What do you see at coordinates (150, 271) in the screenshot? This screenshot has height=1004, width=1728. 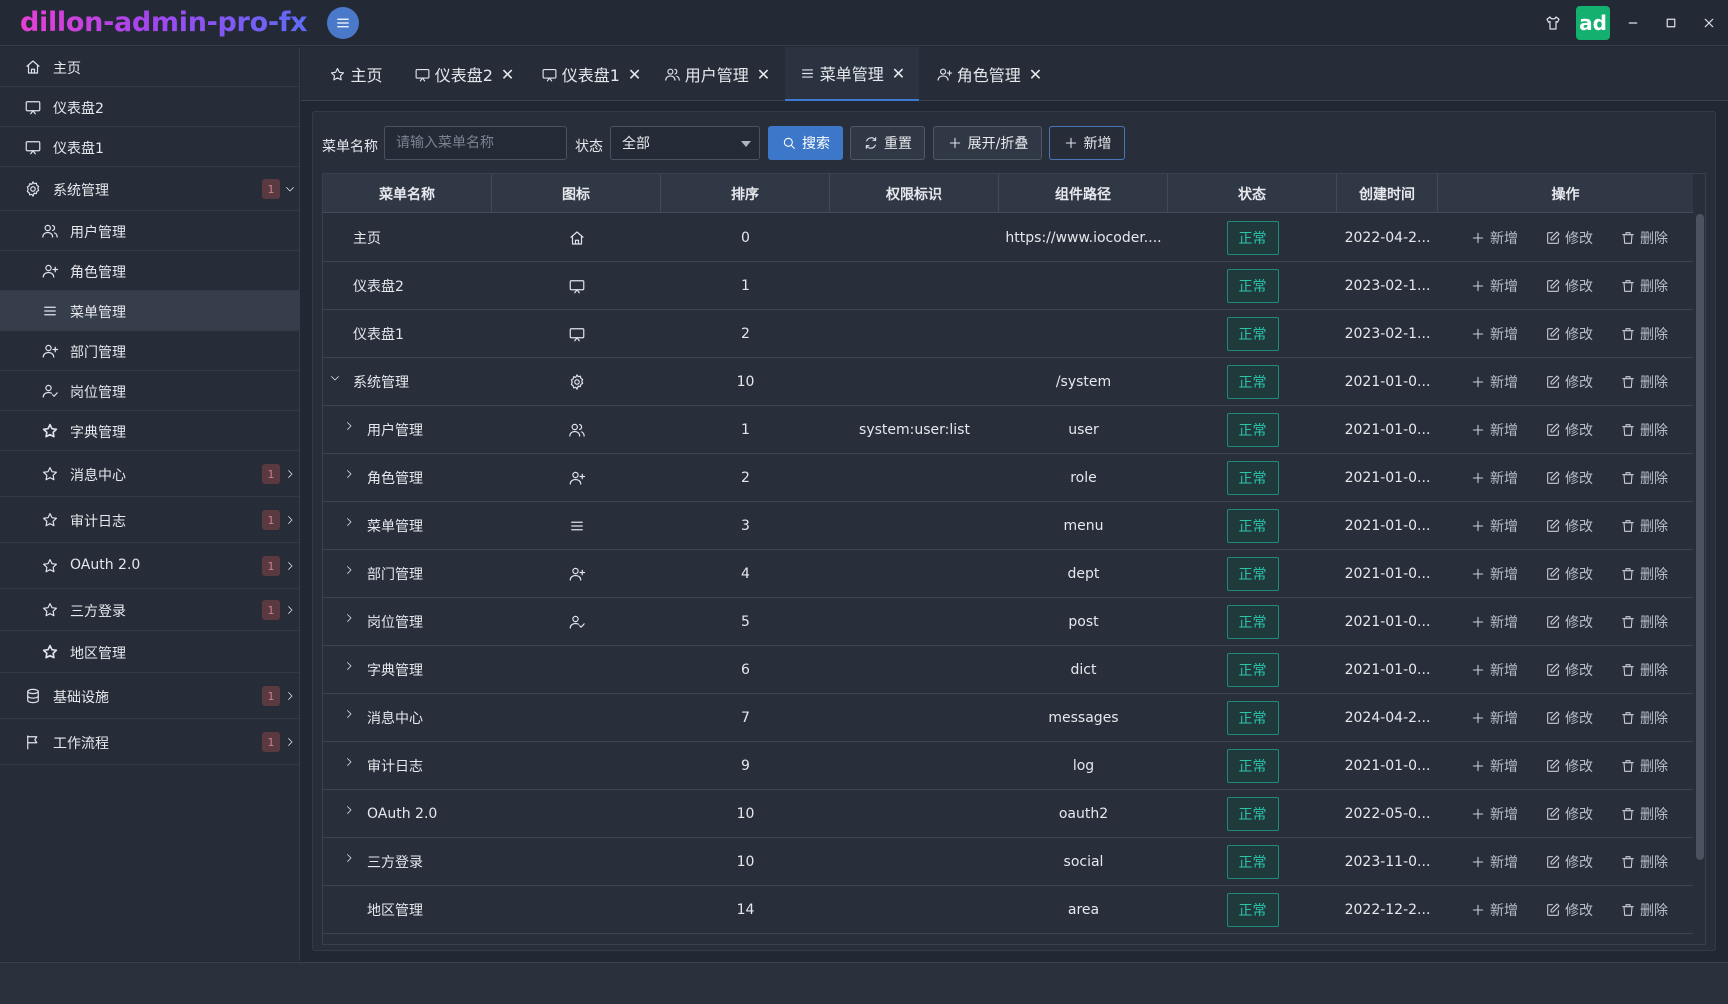 I see `sidebar-item-5: 角色管理` at bounding box center [150, 271].